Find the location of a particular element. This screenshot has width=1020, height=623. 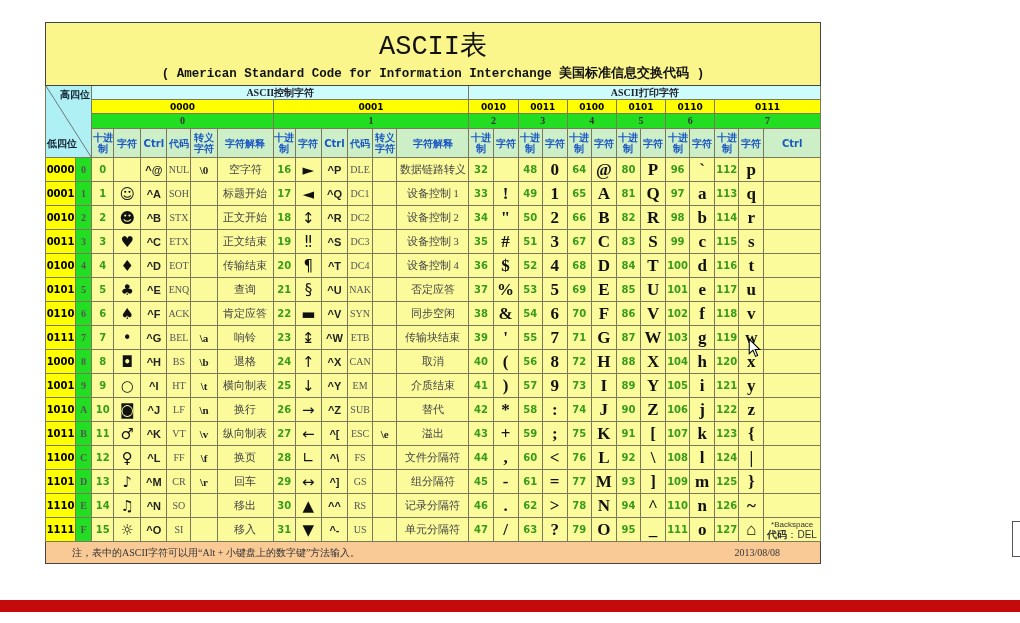

low-bits-cell: 0111 is located at coordinates (60, 337).